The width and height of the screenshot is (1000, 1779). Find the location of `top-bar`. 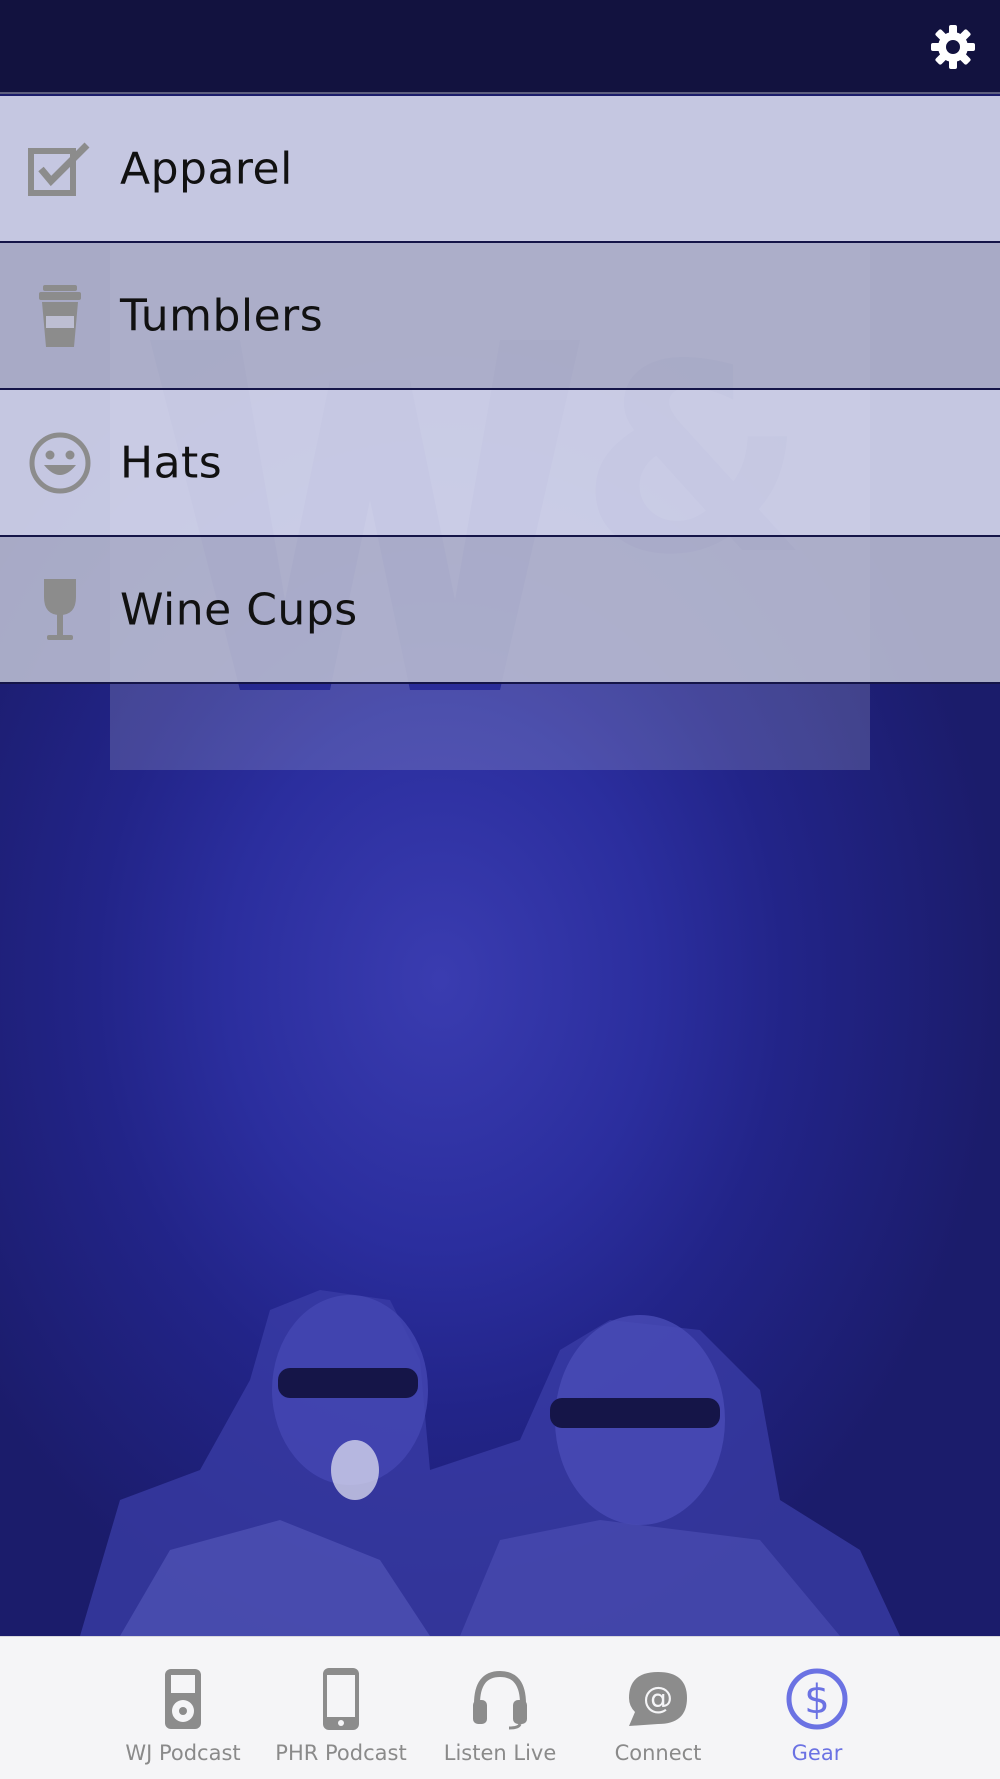

top-bar is located at coordinates (500, 47).